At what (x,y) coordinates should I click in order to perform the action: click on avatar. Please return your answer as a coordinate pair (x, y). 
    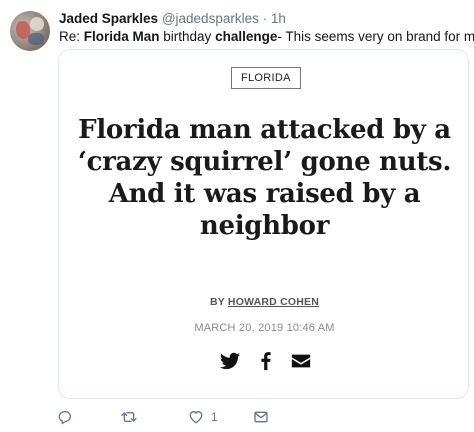
    Looking at the image, I should click on (30, 31).